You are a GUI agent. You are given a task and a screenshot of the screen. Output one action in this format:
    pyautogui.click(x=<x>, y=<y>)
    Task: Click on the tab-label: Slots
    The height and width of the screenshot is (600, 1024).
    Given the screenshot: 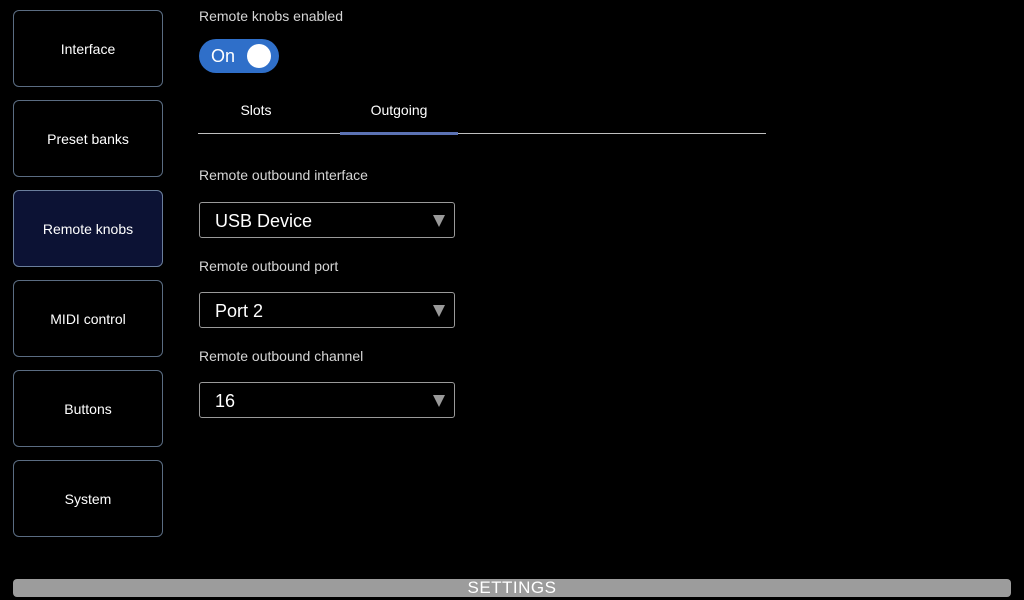 What is the action you would take?
    pyautogui.click(x=256, y=110)
    